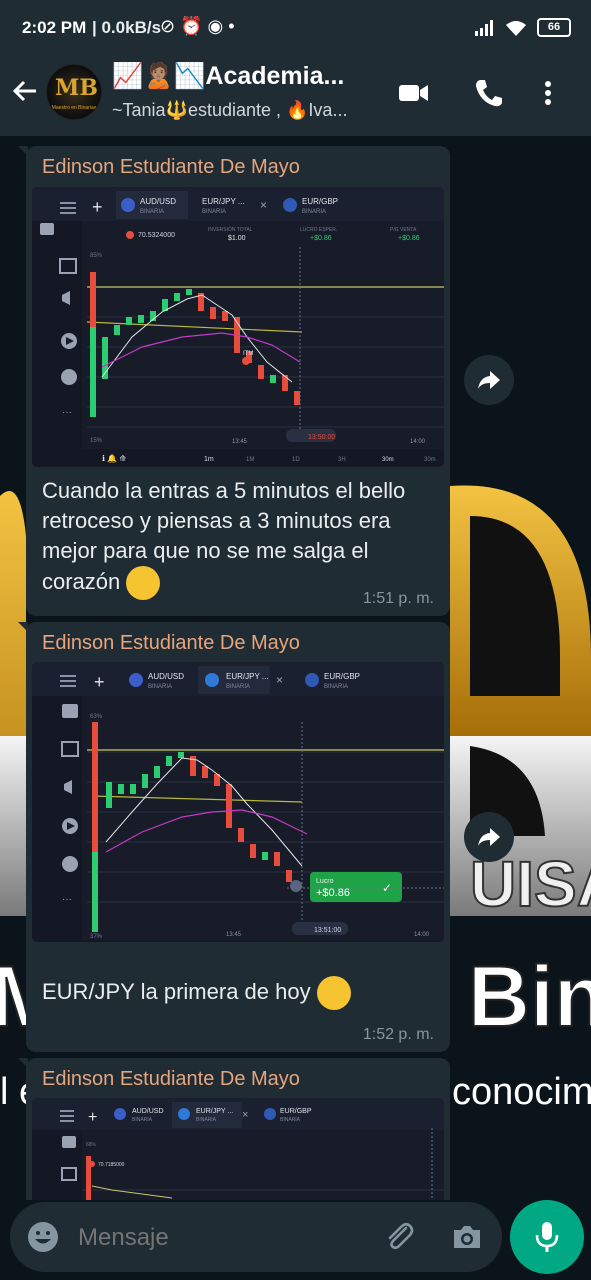 The height and width of the screenshot is (1280, 591). Describe the element at coordinates (96, 256) in the screenshot. I see `svg-text: 85%` at that location.